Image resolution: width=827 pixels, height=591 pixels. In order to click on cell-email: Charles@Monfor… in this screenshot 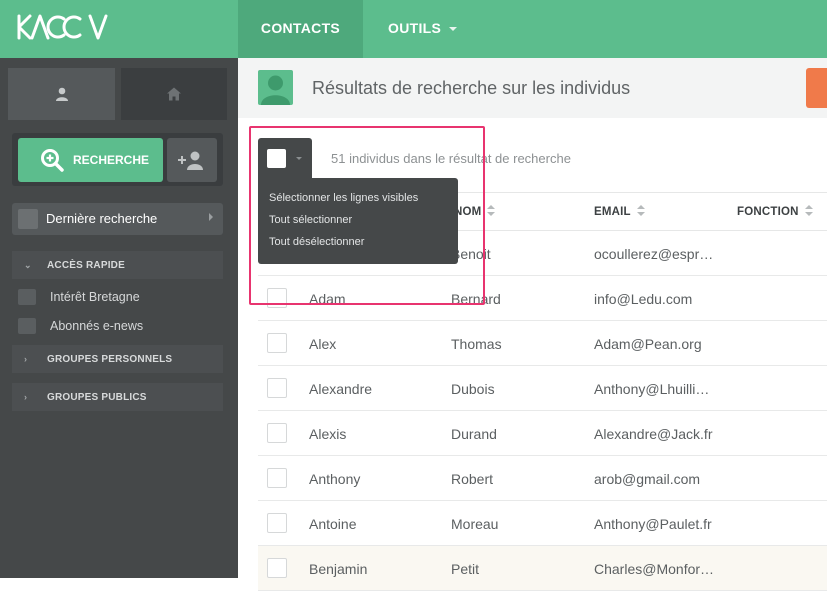, I will do `click(654, 569)`.